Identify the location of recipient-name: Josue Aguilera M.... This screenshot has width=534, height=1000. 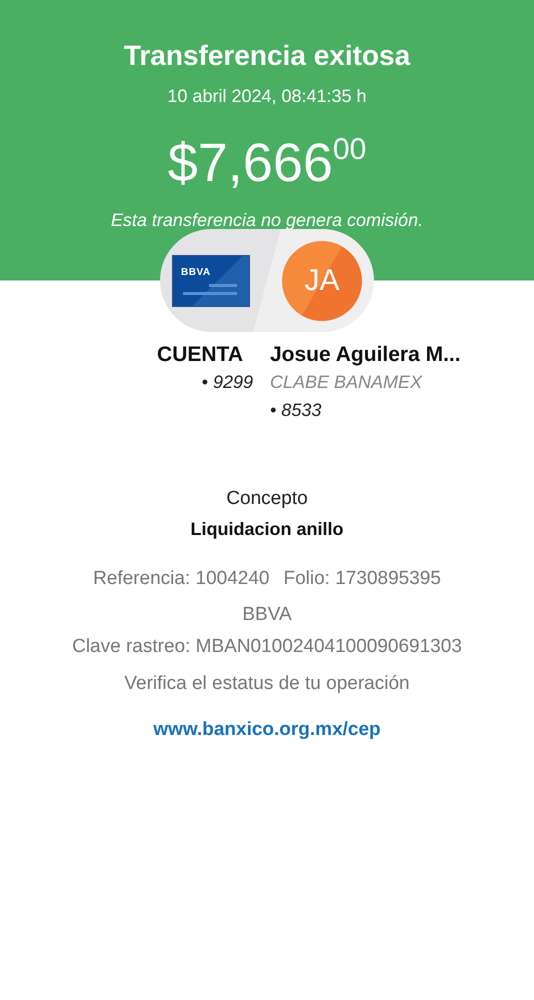
(365, 355).